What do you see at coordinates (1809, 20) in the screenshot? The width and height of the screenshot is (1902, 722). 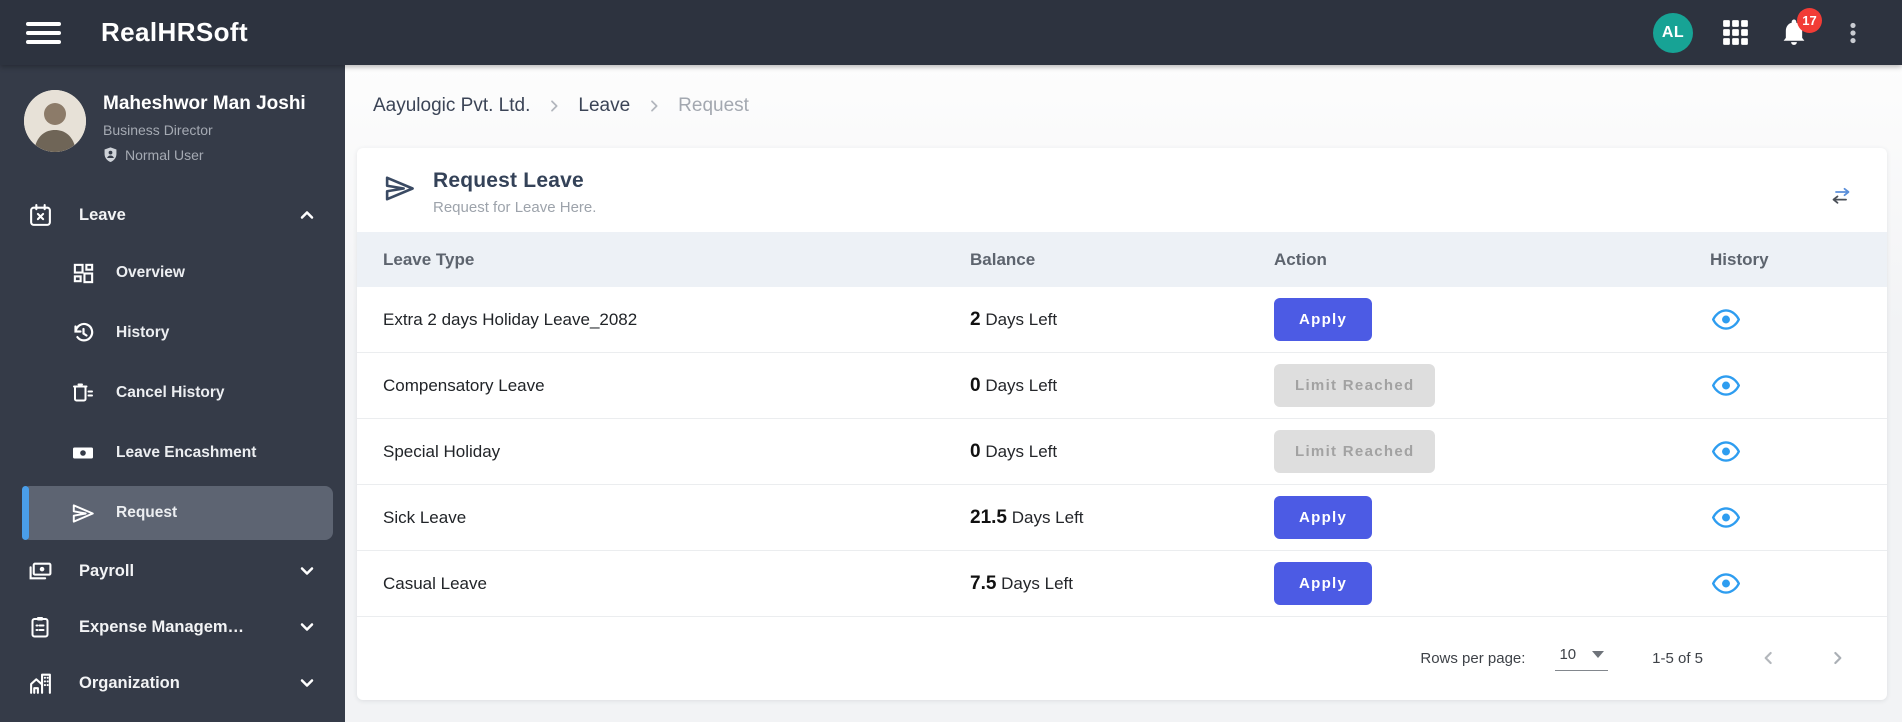 I see `notification-count-badge: 17` at bounding box center [1809, 20].